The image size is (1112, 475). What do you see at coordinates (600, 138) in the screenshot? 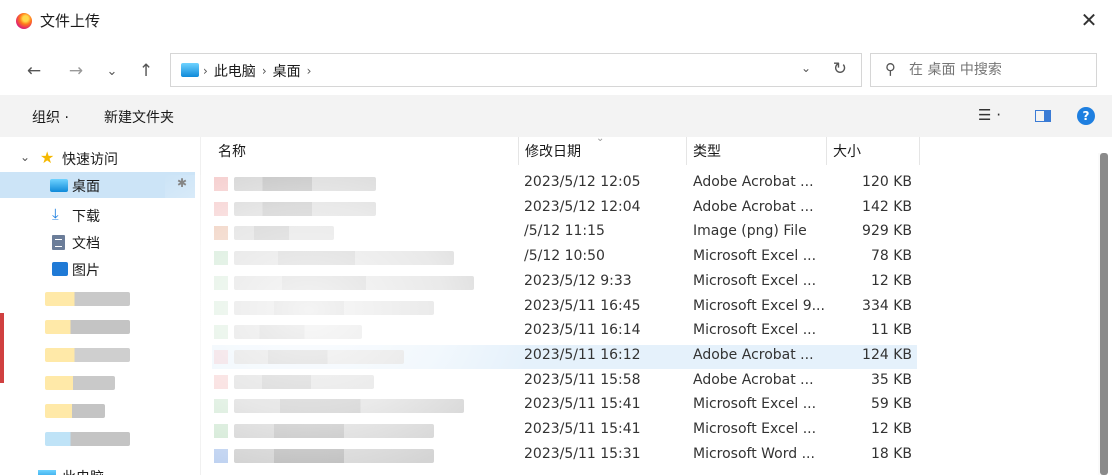
I see `sort-caret-icon: ⌄` at bounding box center [600, 138].